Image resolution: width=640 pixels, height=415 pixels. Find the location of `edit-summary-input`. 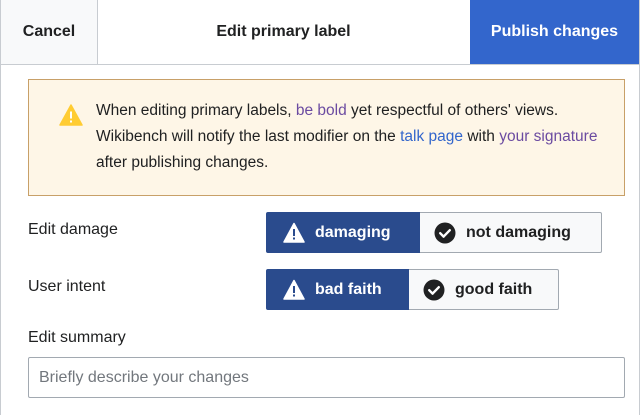

edit-summary-input is located at coordinates (326, 377).